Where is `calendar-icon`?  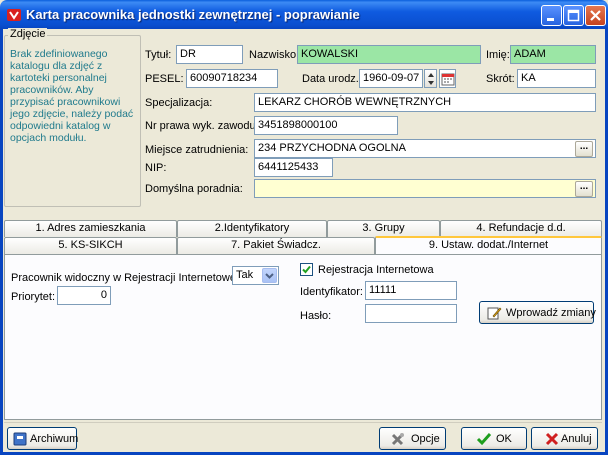 calendar-icon is located at coordinates (448, 79).